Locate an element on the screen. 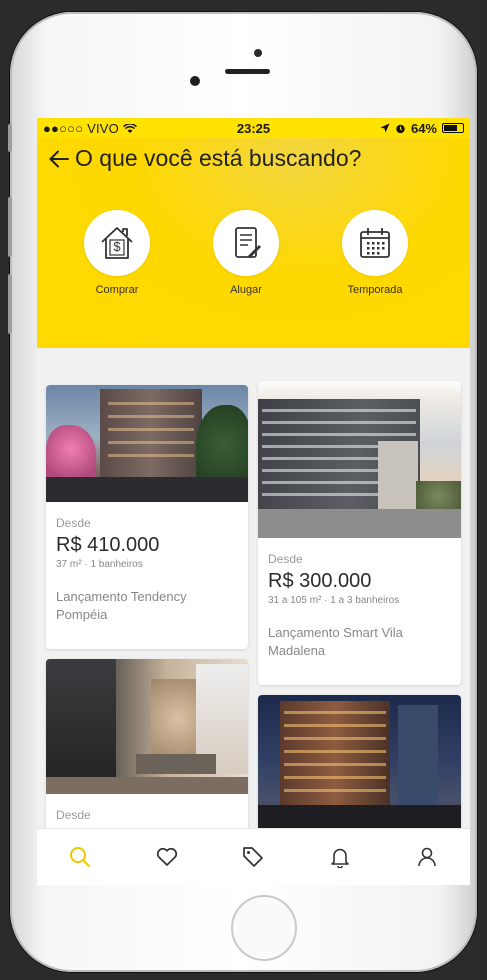 This screenshot has width=487, height=980. tab-offers is located at coordinates (253, 857).